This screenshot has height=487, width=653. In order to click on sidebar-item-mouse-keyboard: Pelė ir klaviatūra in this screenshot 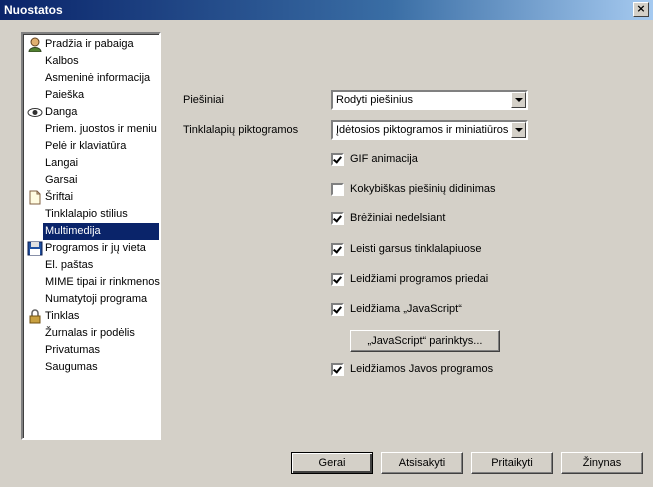, I will do `click(91, 146)`.